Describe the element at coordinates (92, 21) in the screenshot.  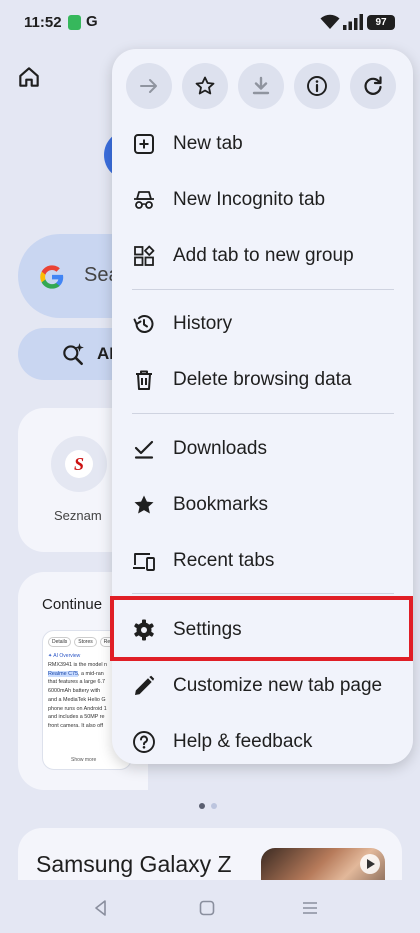
I see `google-notification-icon: G` at that location.